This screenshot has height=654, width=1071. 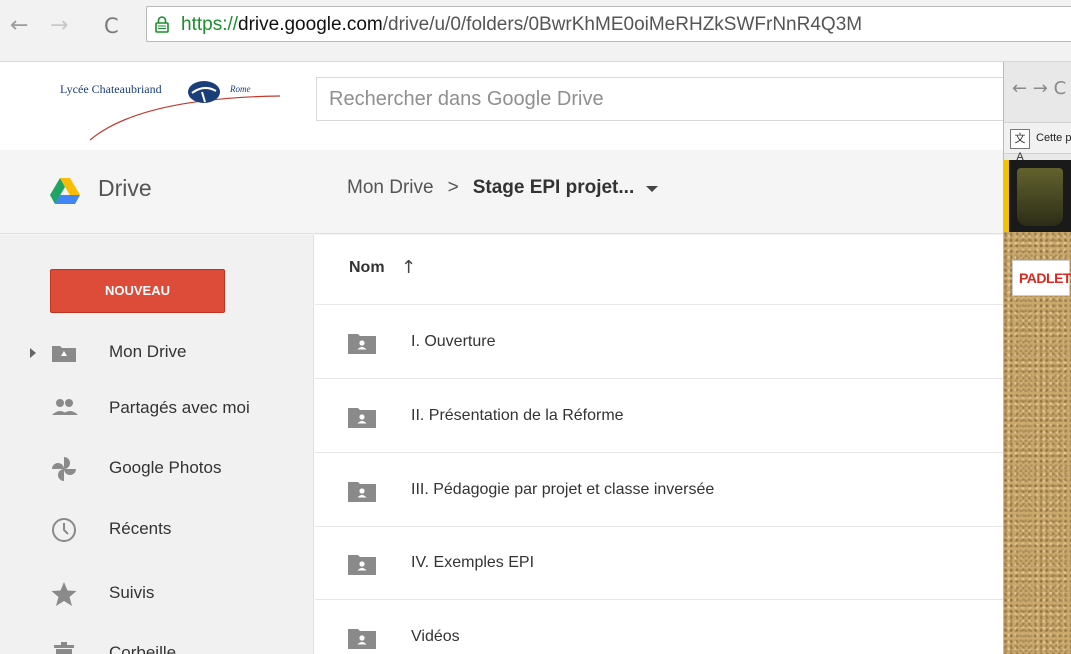 What do you see at coordinates (148, 351) in the screenshot?
I see `sidebar-item-label: Mon Drive` at bounding box center [148, 351].